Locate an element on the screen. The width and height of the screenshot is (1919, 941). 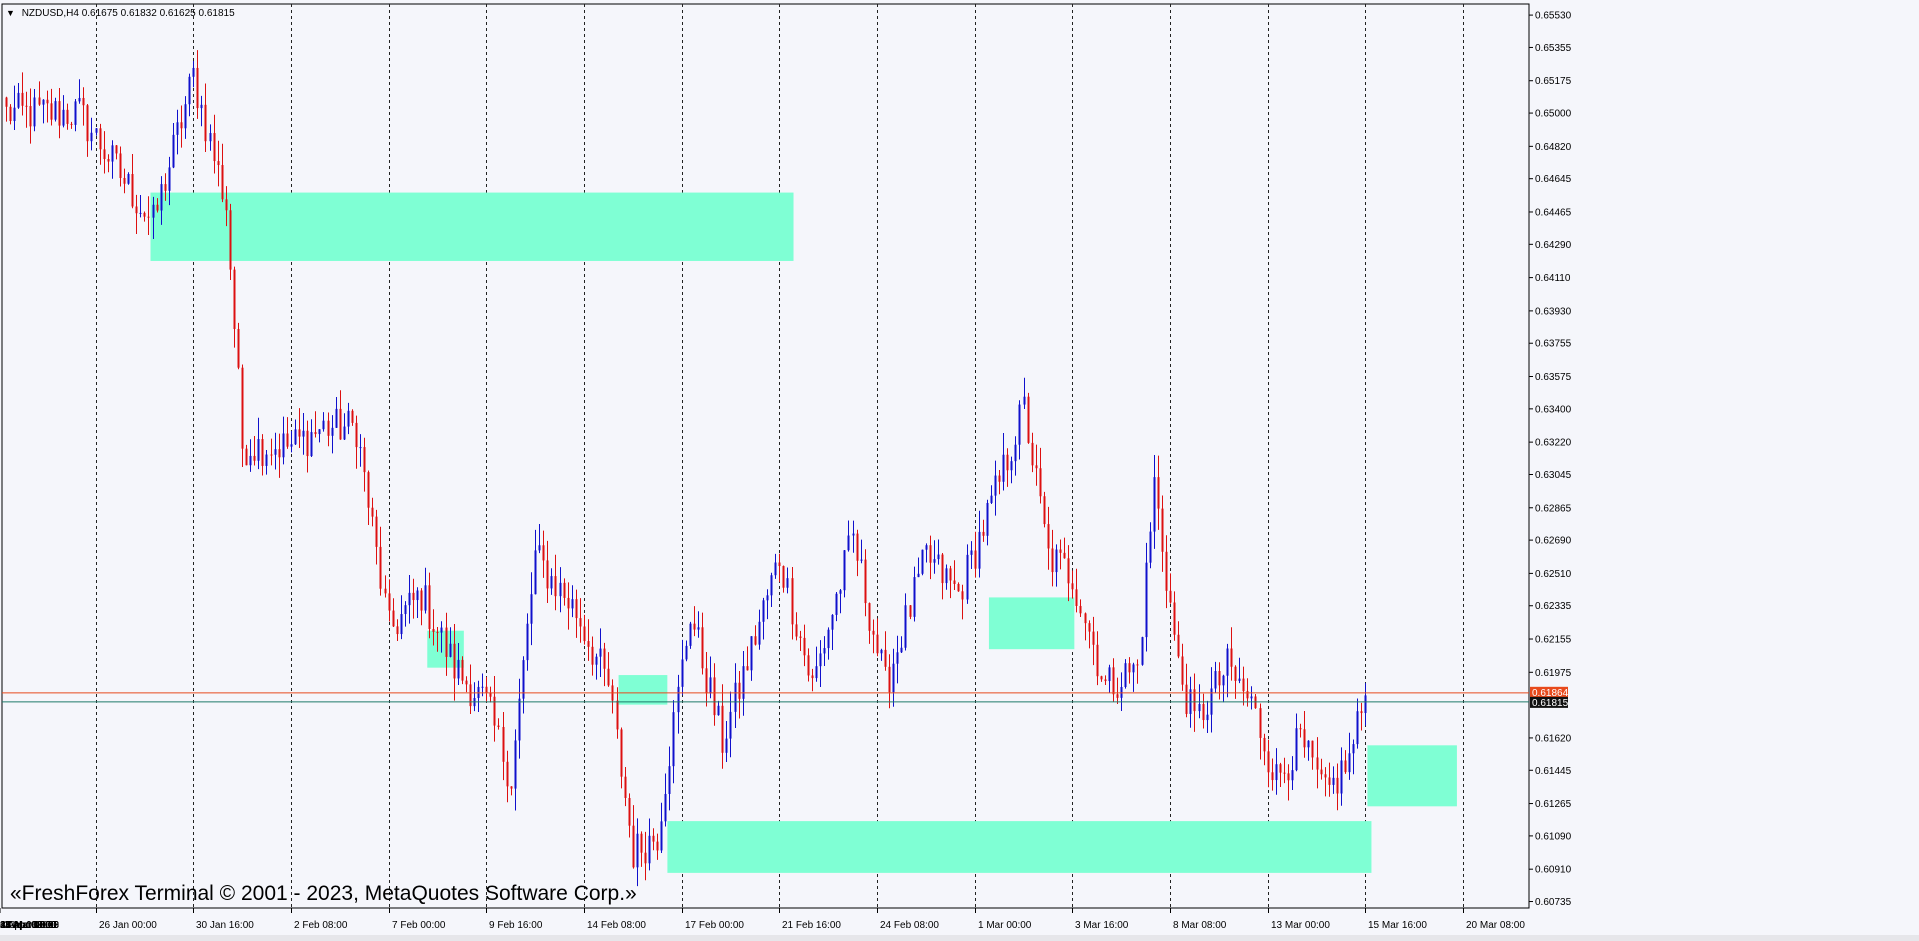
bottom-tab-strip is located at coordinates (959, 938).